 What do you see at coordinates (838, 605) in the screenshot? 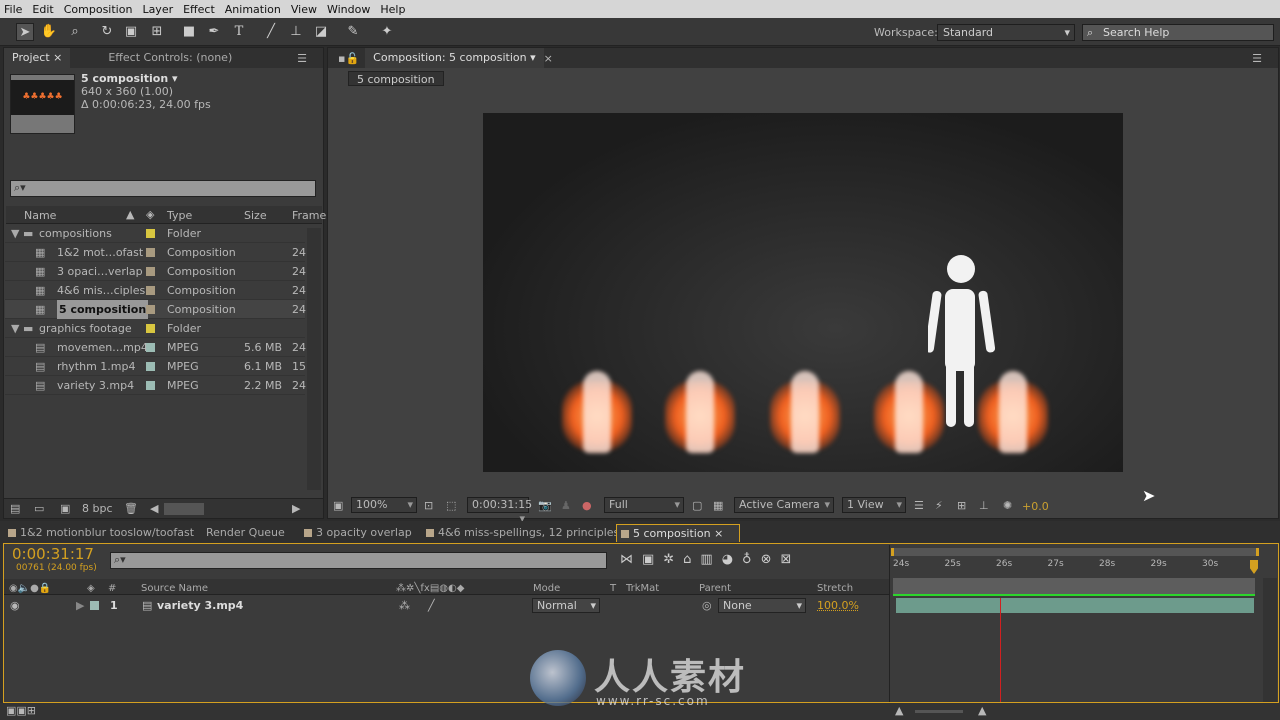
I see `stretch-value: 100.0%` at bounding box center [838, 605].